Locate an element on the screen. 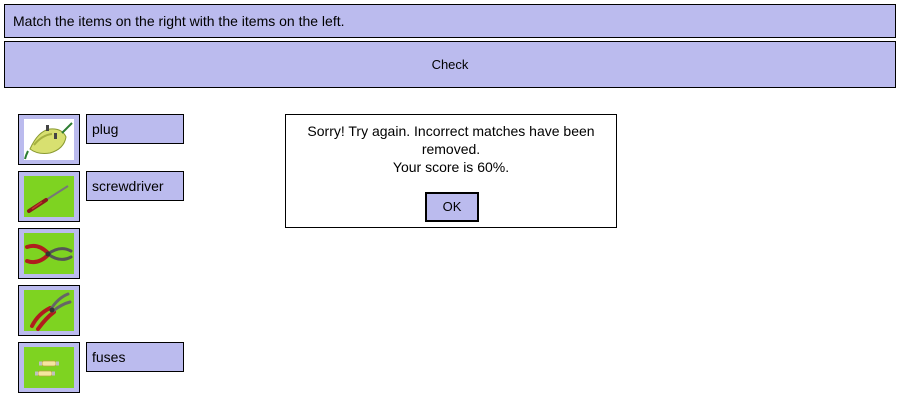  draggable-item-screwdriver is located at coordinates (49, 196).